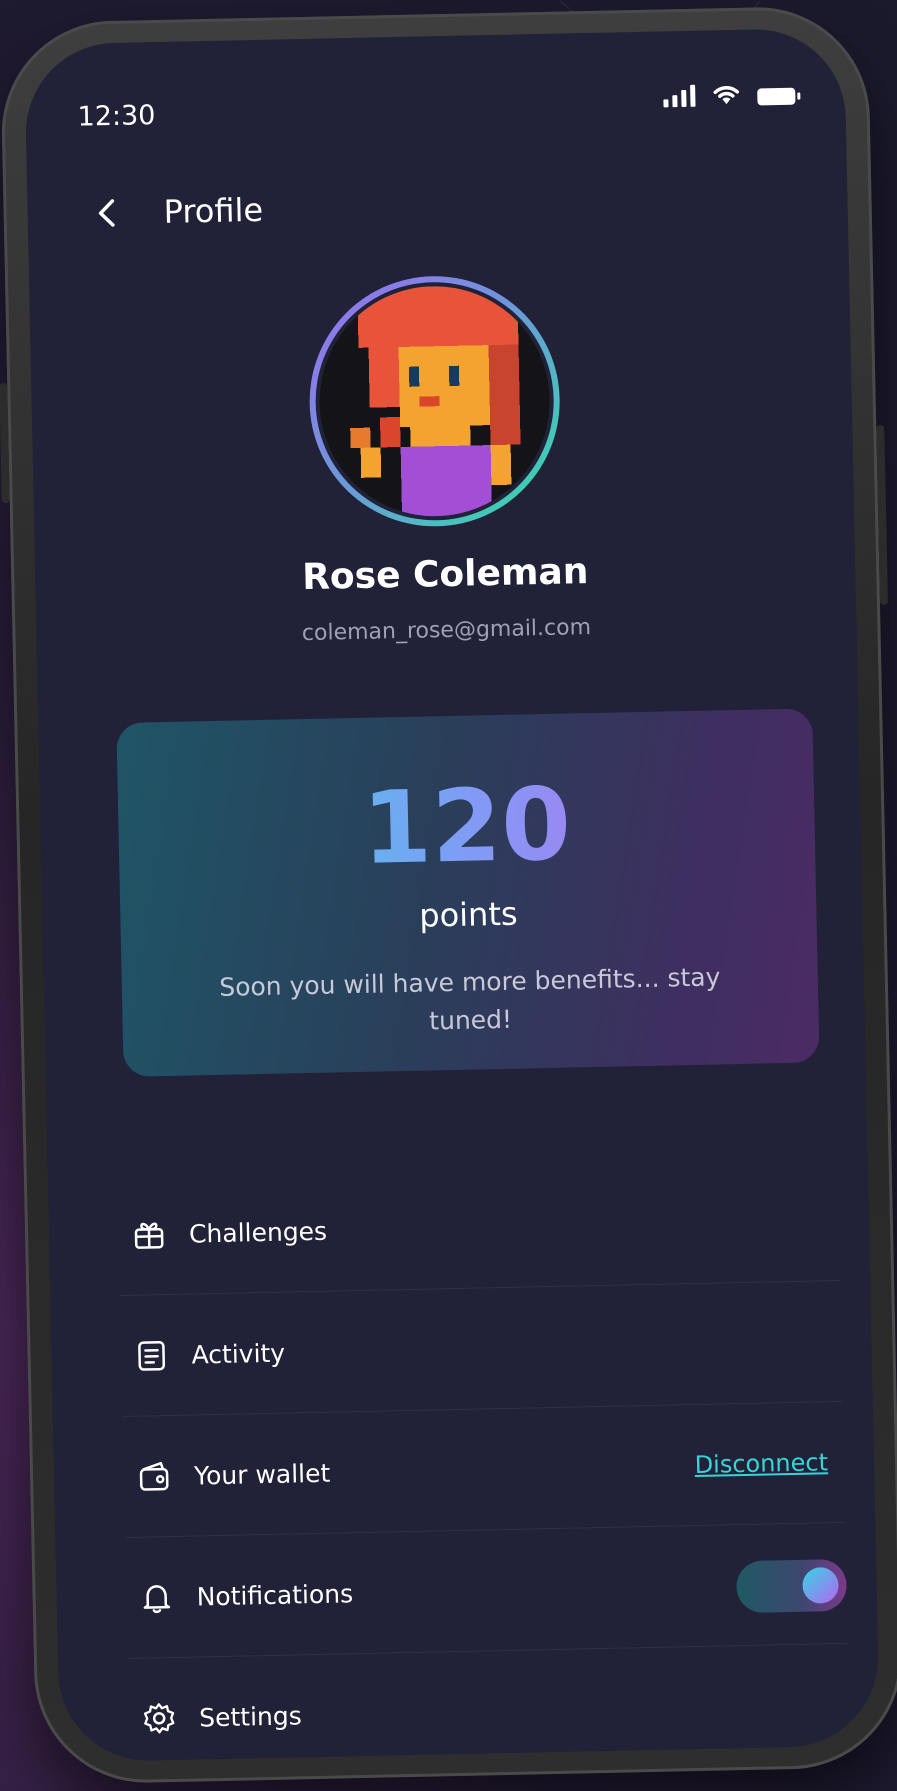  What do you see at coordinates (152, 1355) in the screenshot?
I see `document-list-icon` at bounding box center [152, 1355].